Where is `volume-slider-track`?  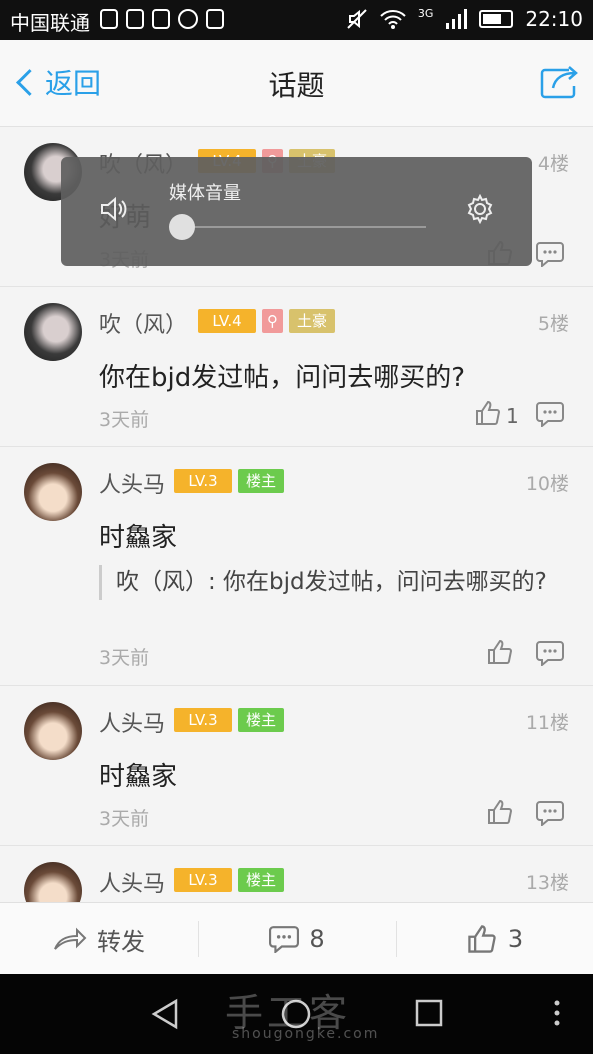
volume-slider-track is located at coordinates (302, 227).